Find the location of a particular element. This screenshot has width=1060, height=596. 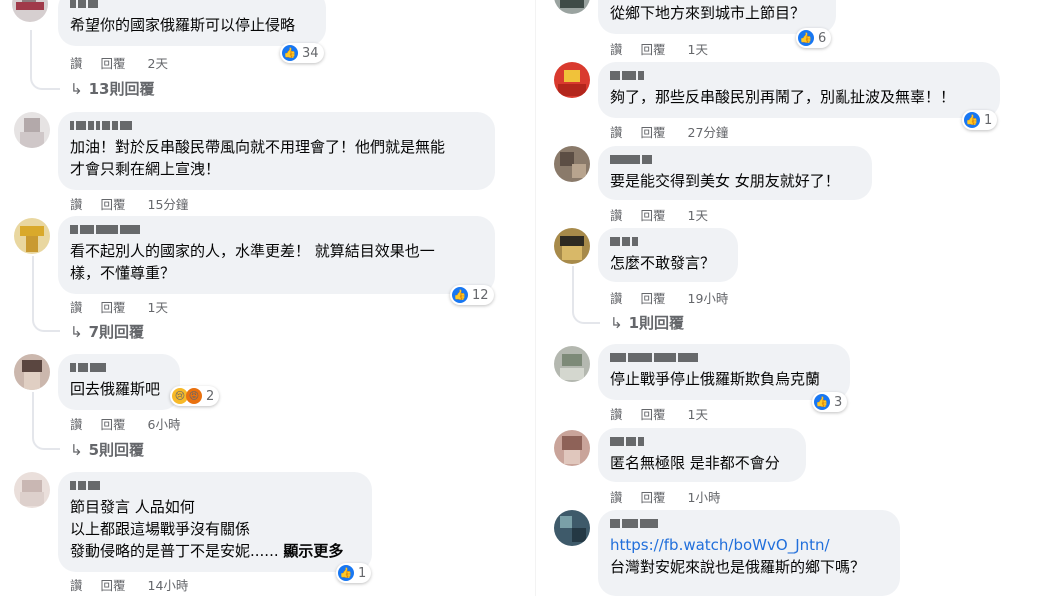

comment-bubble: 加油！對於反串酸民帶風向就不用理會了！他們就是無能 才會只剩在網上宣洩！ is located at coordinates (276, 151).